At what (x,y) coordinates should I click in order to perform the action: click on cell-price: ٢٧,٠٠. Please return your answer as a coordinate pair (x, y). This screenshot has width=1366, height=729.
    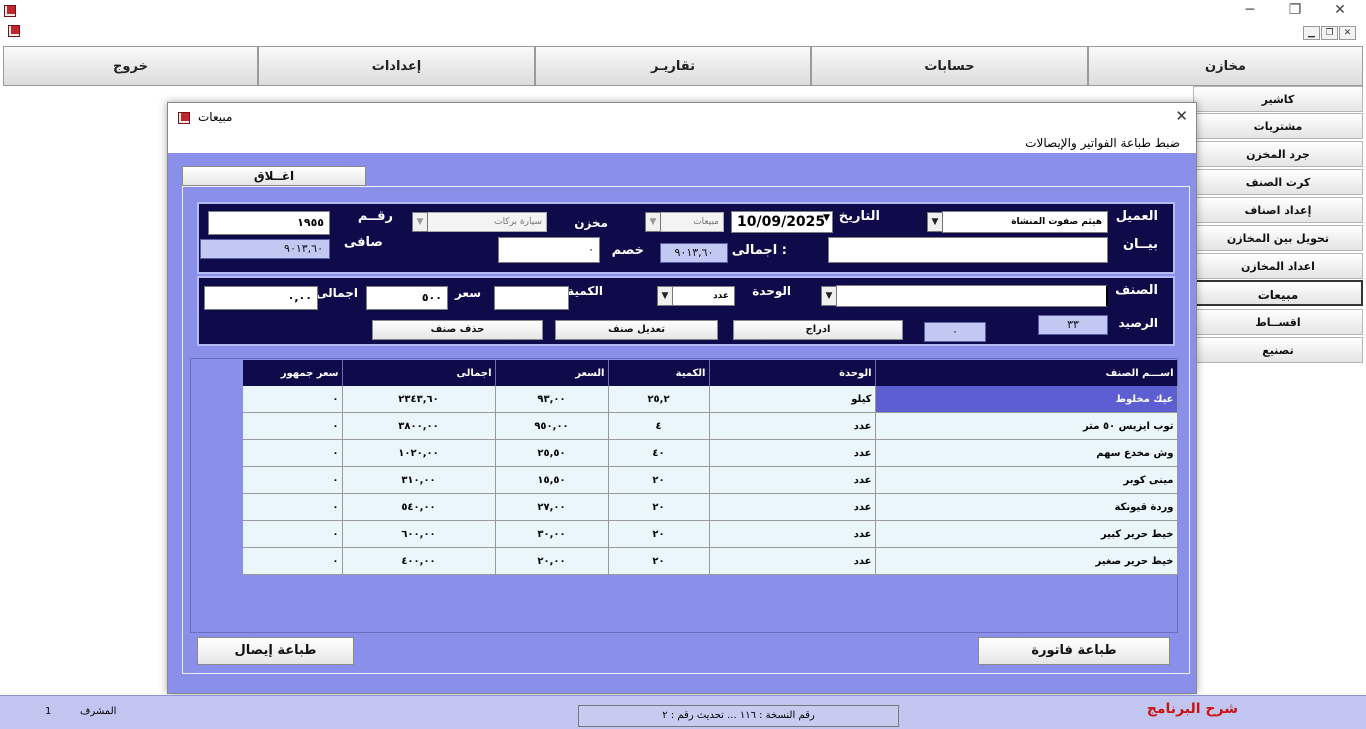
    Looking at the image, I should click on (552, 507).